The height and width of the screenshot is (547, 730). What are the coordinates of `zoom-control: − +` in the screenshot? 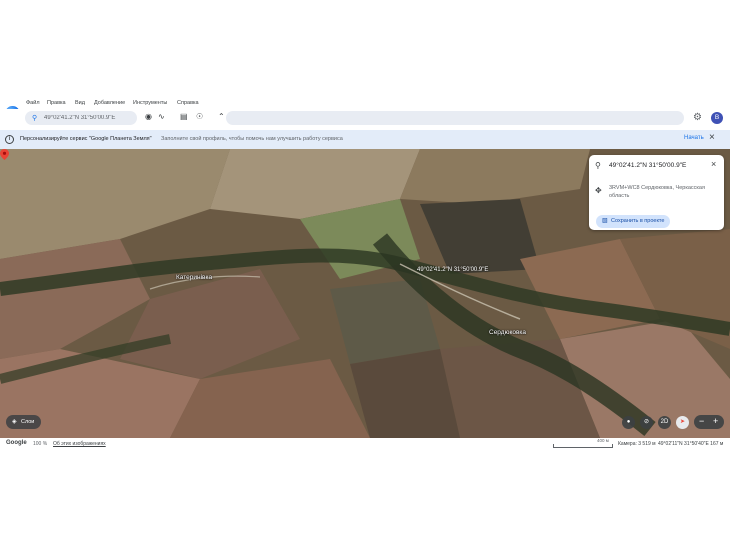 It's located at (709, 422).